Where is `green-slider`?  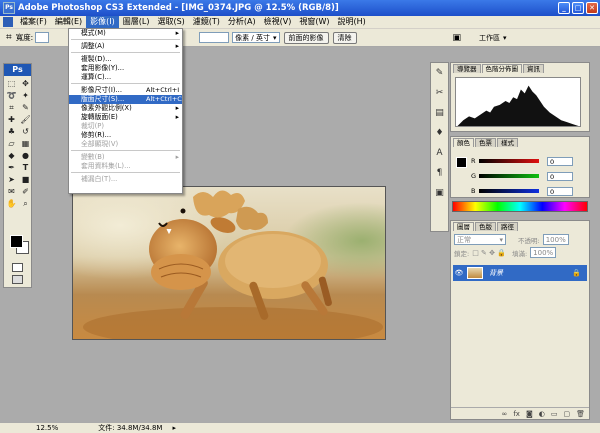 green-slider is located at coordinates (509, 176).